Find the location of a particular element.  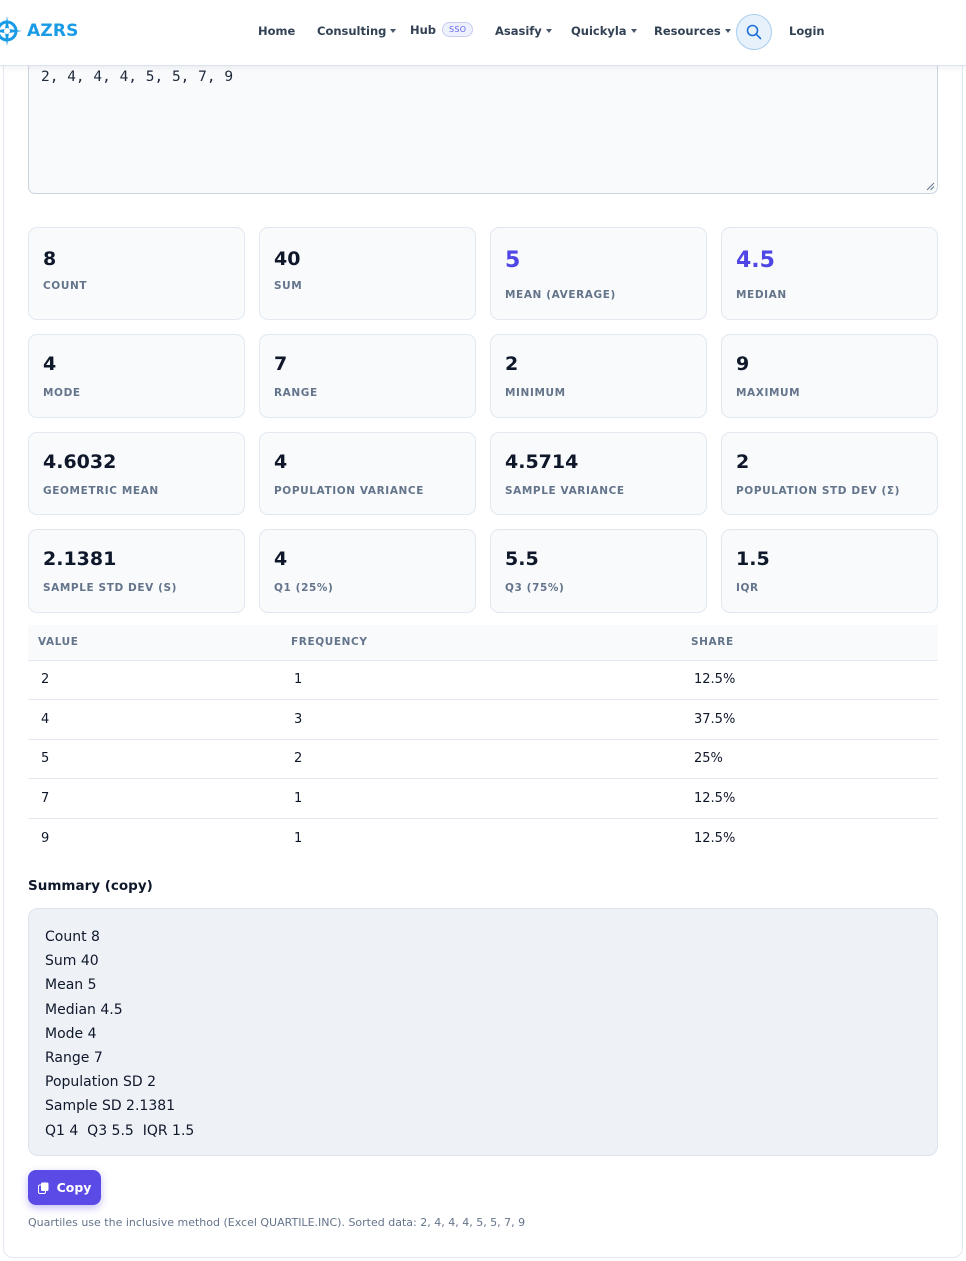

nav-asasify: Asasify is located at coordinates (523, 31).